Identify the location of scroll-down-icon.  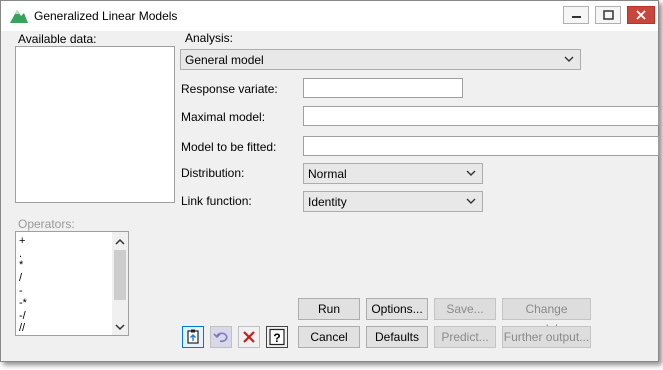
(120, 327).